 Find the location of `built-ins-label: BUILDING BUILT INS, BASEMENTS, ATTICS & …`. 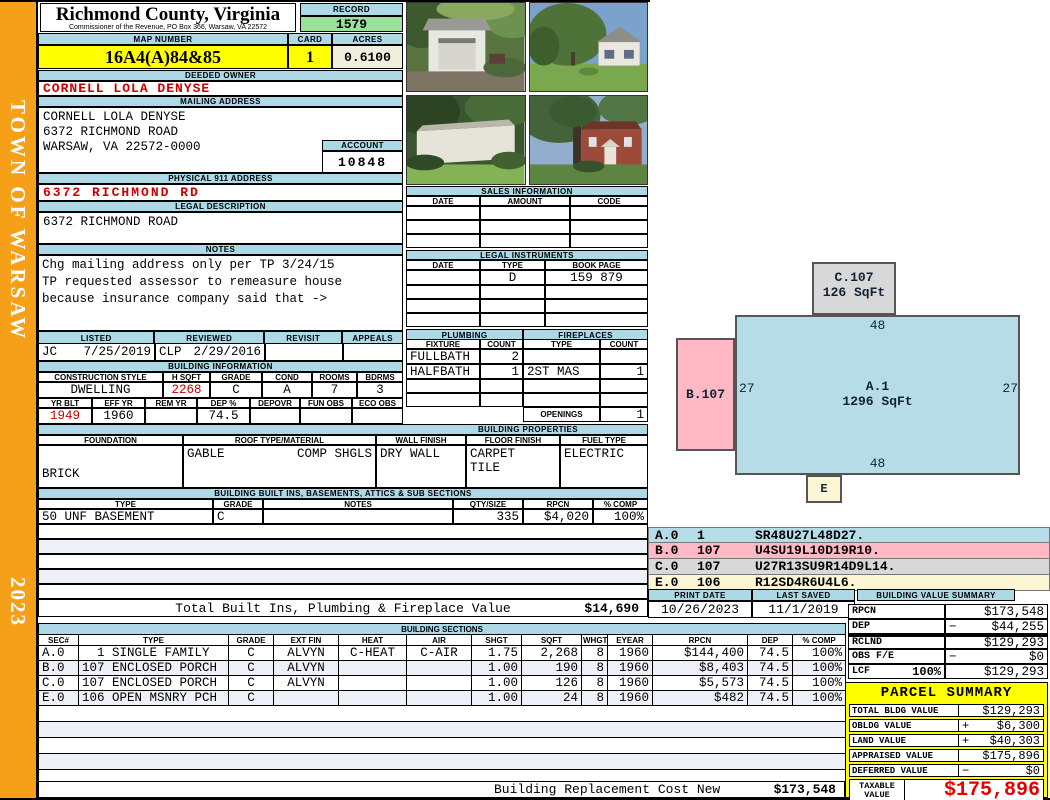

built-ins-label: BUILDING BUILT INS, BASEMENTS, ATTICS & … is located at coordinates (343, 493).